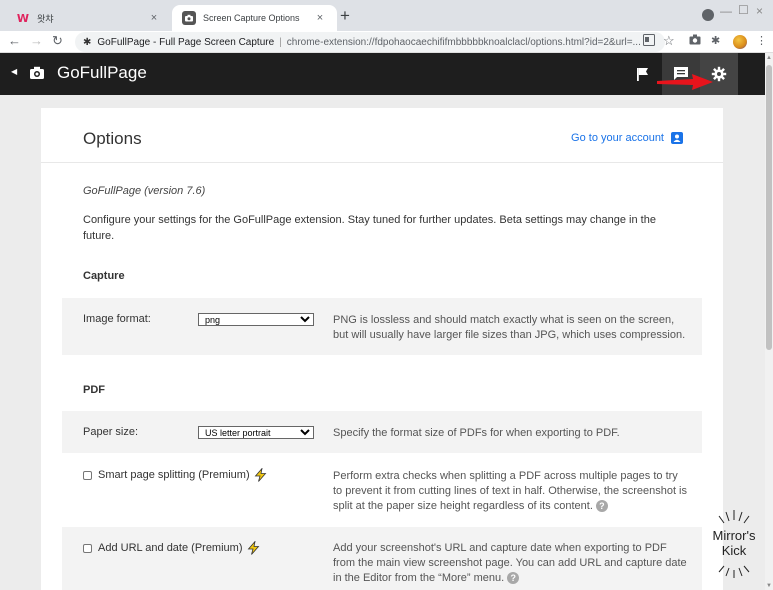 The height and width of the screenshot is (590, 773). What do you see at coordinates (382, 74) in the screenshot?
I see `app-header: ◀ GoFullPage` at bounding box center [382, 74].